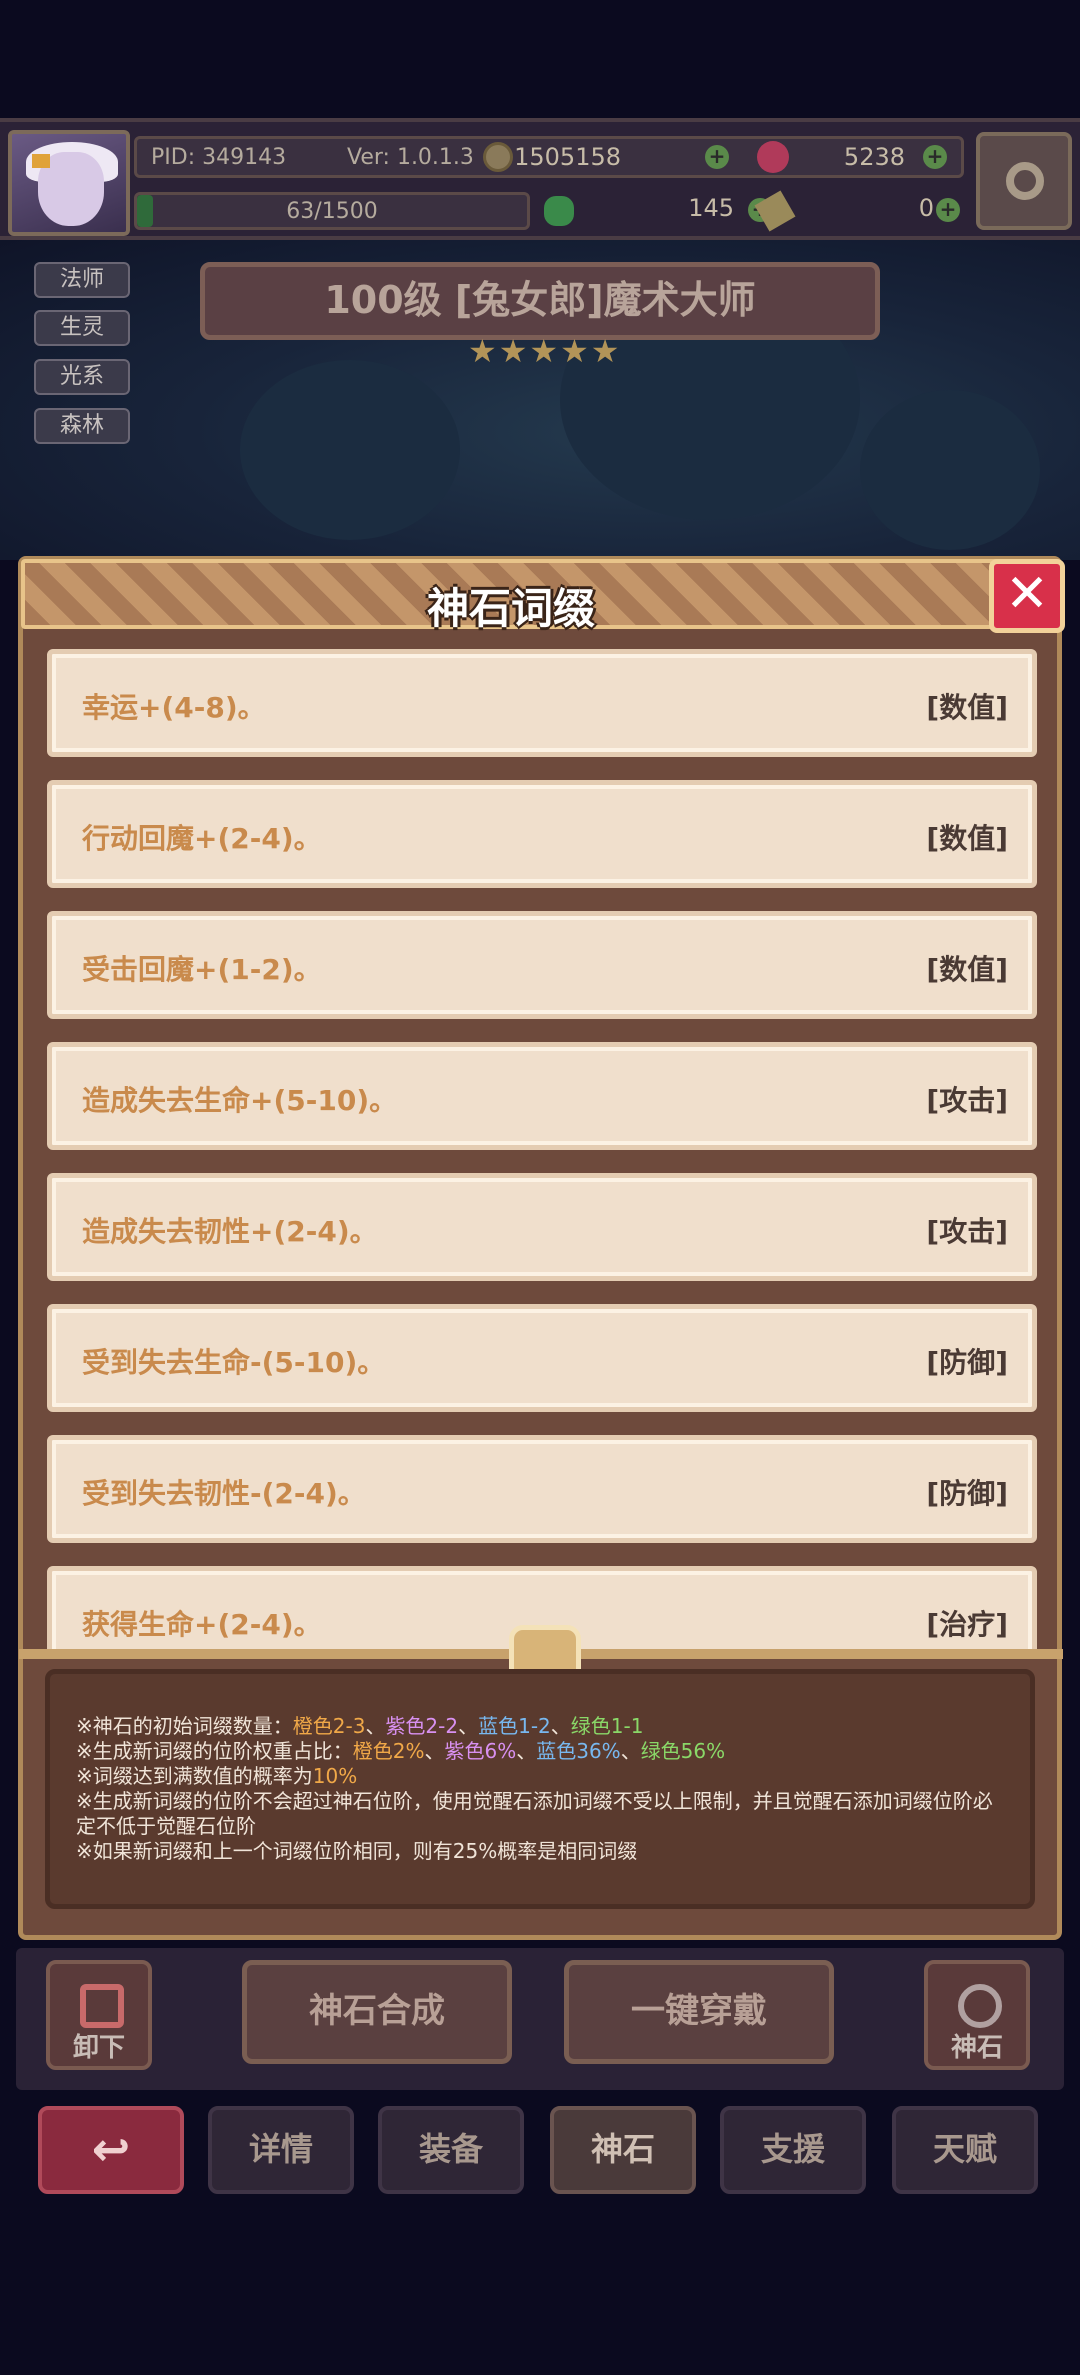  Describe the element at coordinates (451, 2150) in the screenshot. I see `tab-equipment: 装备` at that location.